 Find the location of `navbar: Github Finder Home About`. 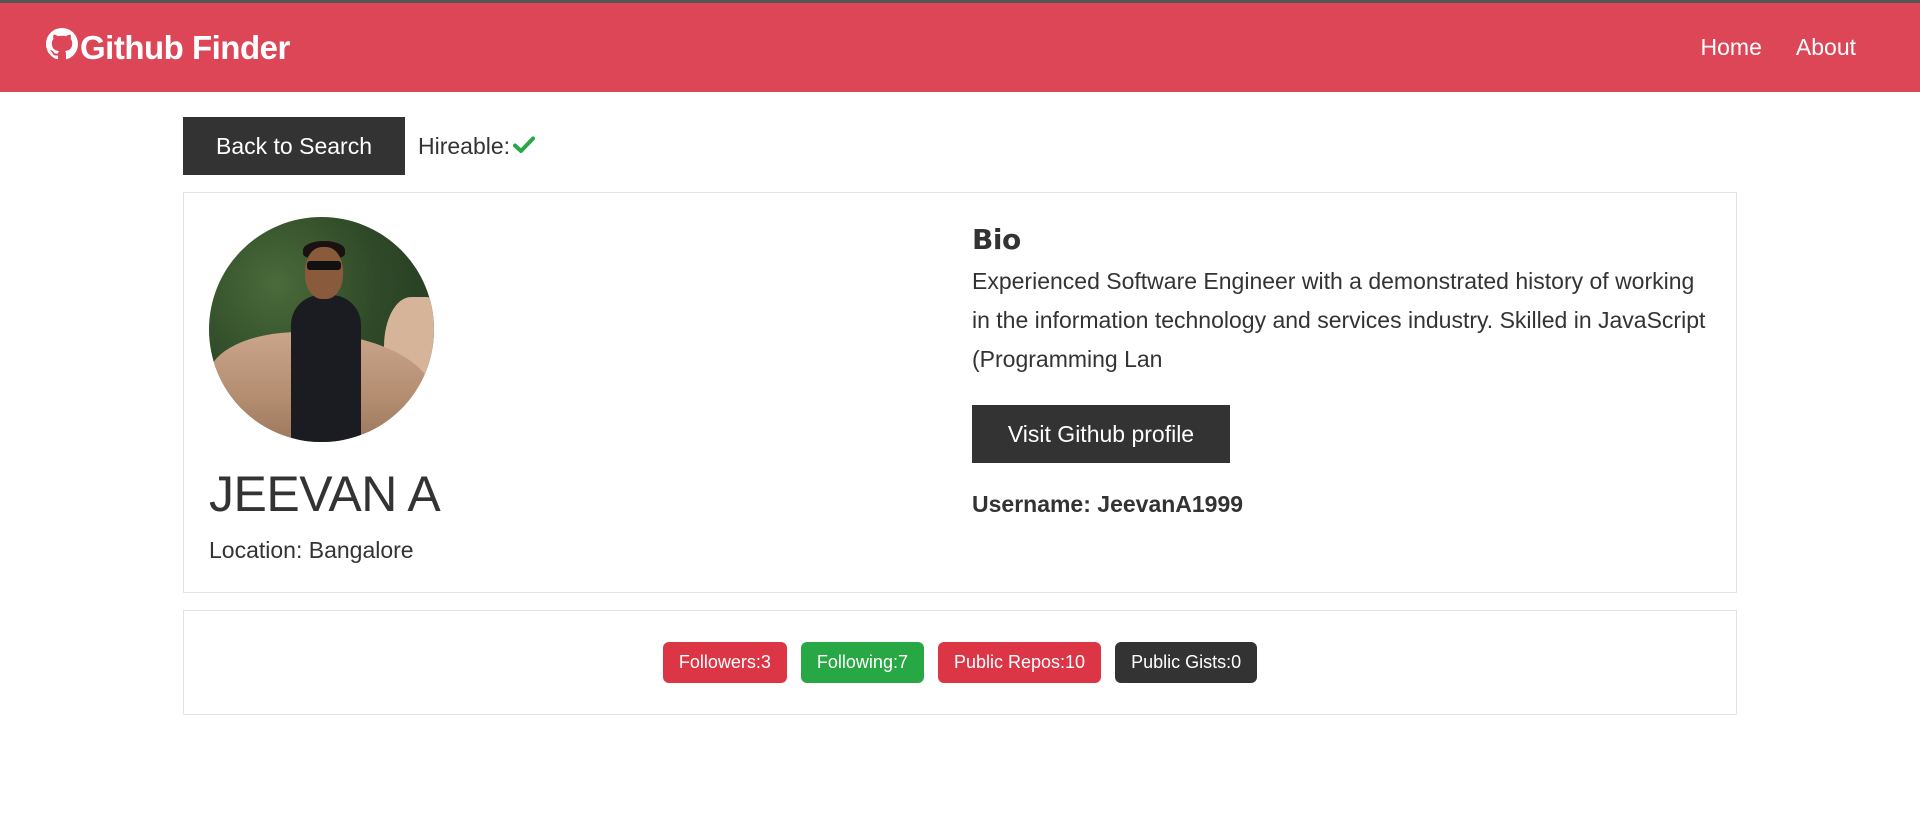

navbar: Github Finder Home About is located at coordinates (960, 46).